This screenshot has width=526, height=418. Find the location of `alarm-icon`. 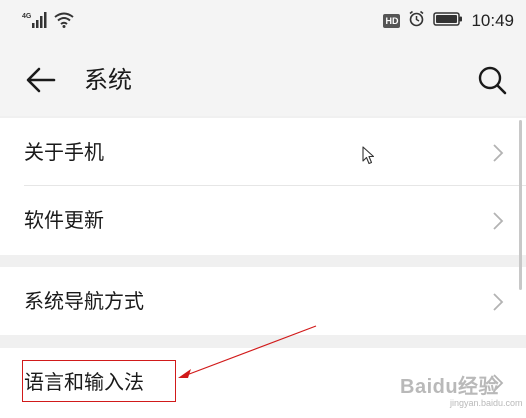

alarm-icon is located at coordinates (416, 20).